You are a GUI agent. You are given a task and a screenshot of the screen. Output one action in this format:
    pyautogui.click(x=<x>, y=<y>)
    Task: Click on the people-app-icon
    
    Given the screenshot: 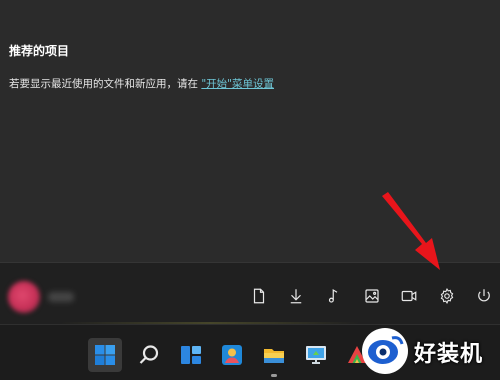 What is the action you would take?
    pyautogui.click(x=232, y=355)
    